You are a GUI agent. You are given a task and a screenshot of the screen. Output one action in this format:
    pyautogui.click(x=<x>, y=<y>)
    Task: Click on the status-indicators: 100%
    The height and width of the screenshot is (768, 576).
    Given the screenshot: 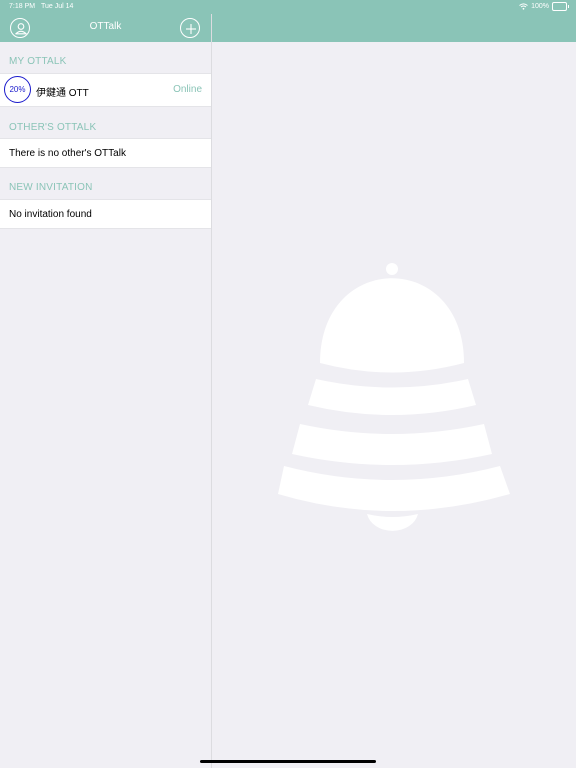 What is the action you would take?
    pyautogui.click(x=544, y=6)
    